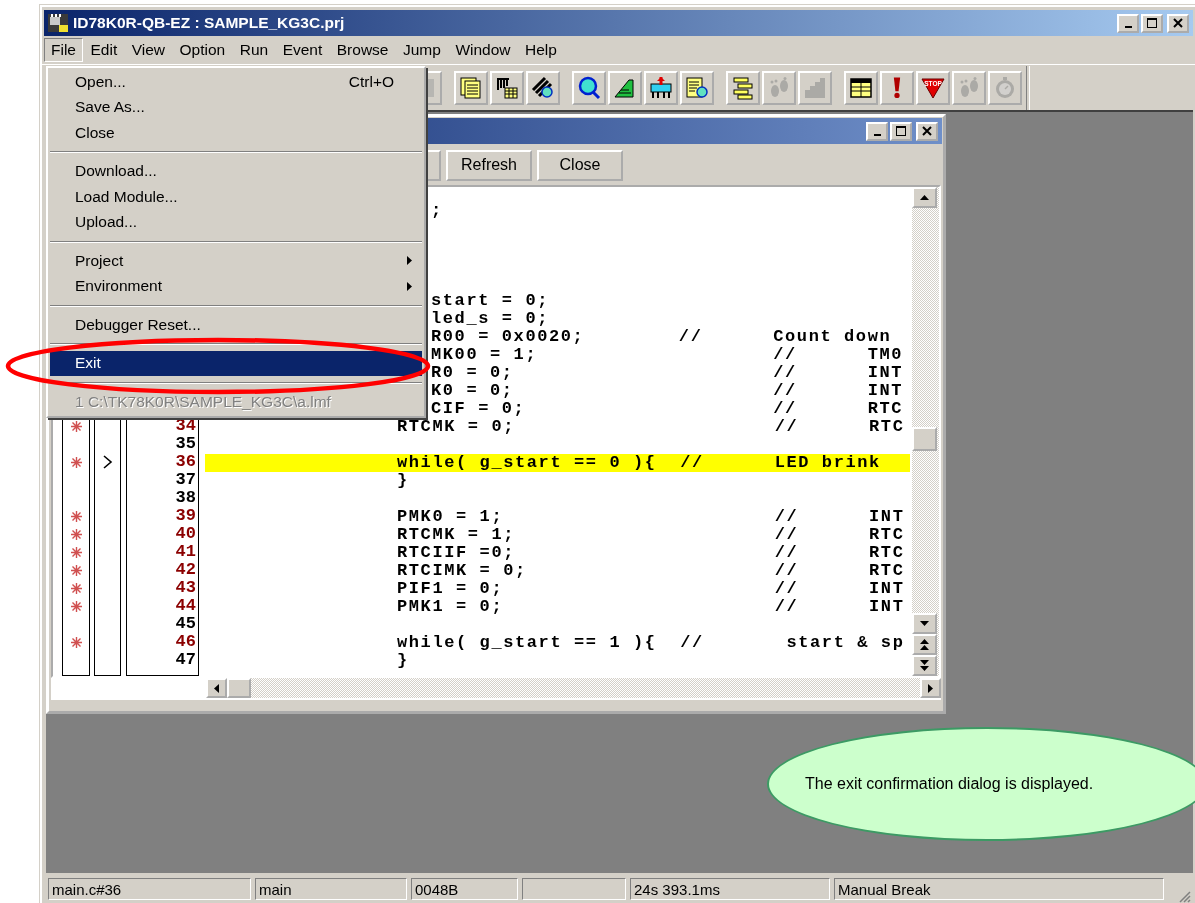 Image resolution: width=1195 pixels, height=903 pixels. I want to click on line-number: 41, so click(185, 552).